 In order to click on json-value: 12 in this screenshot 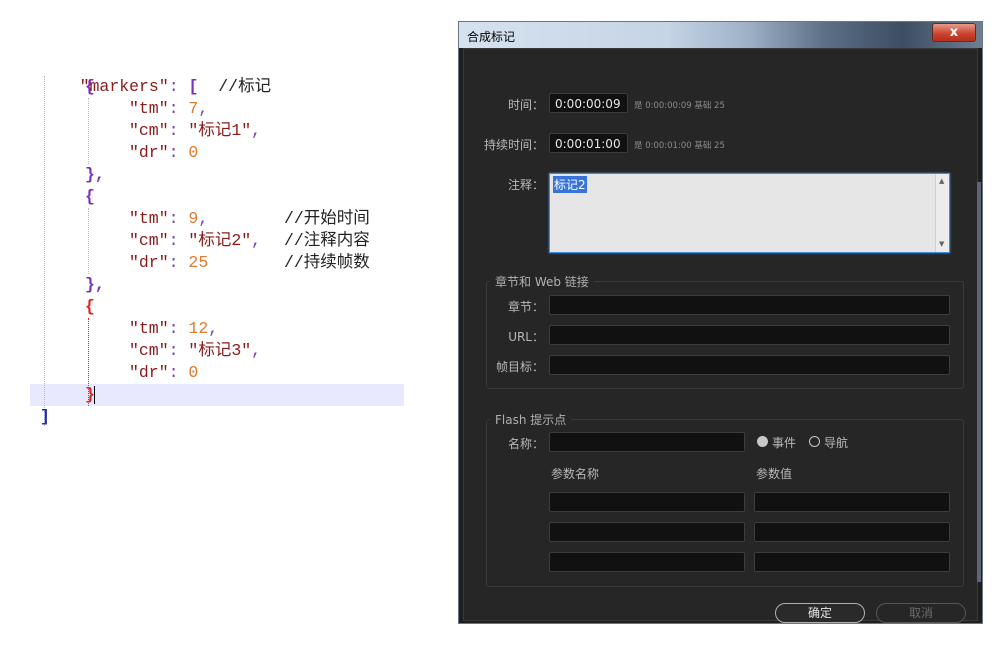, I will do `click(198, 328)`.